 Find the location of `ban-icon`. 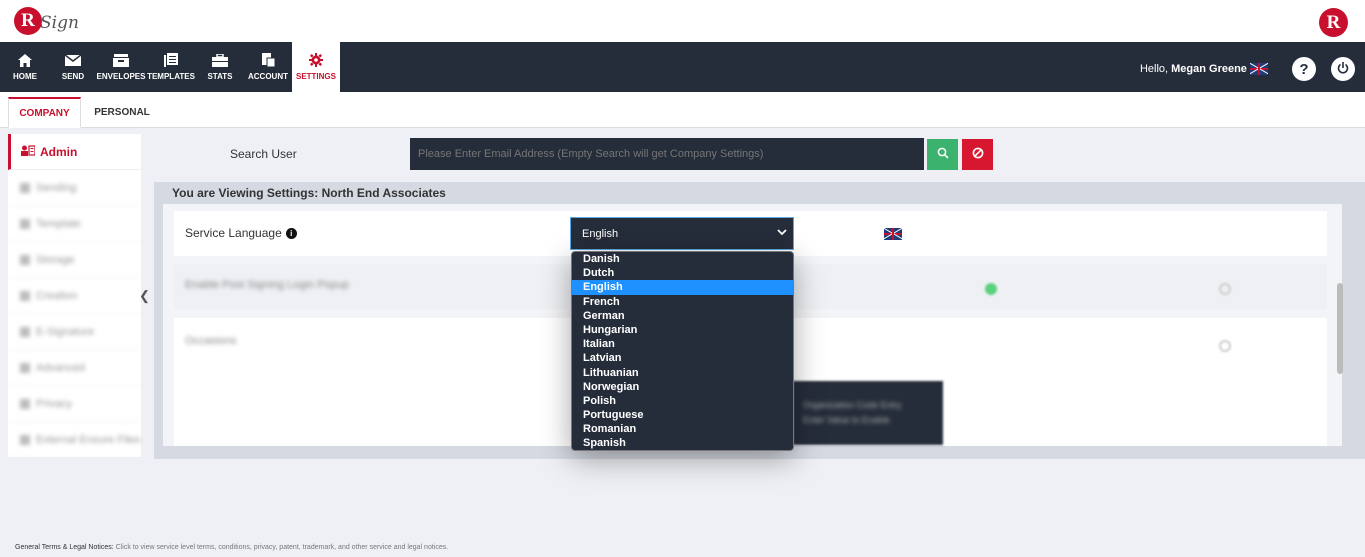

ban-icon is located at coordinates (978, 155).